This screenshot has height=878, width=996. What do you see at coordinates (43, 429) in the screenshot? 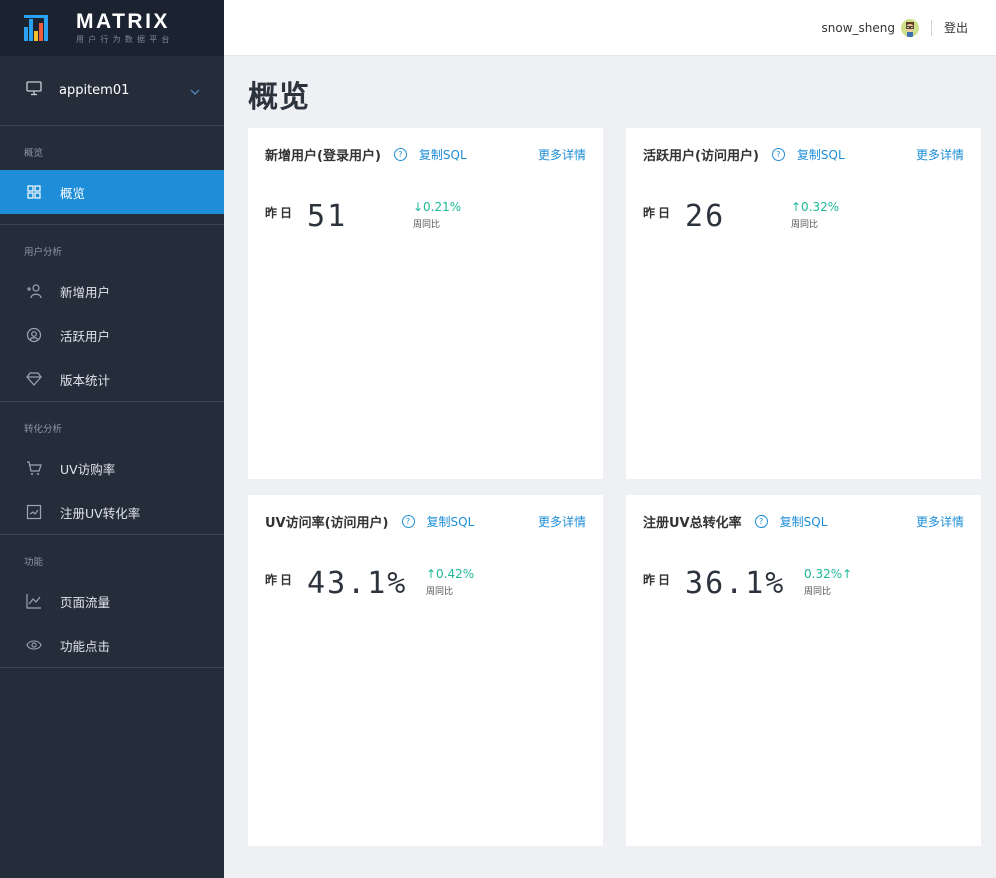
I see `nav-group-title: 转化分析` at bounding box center [43, 429].